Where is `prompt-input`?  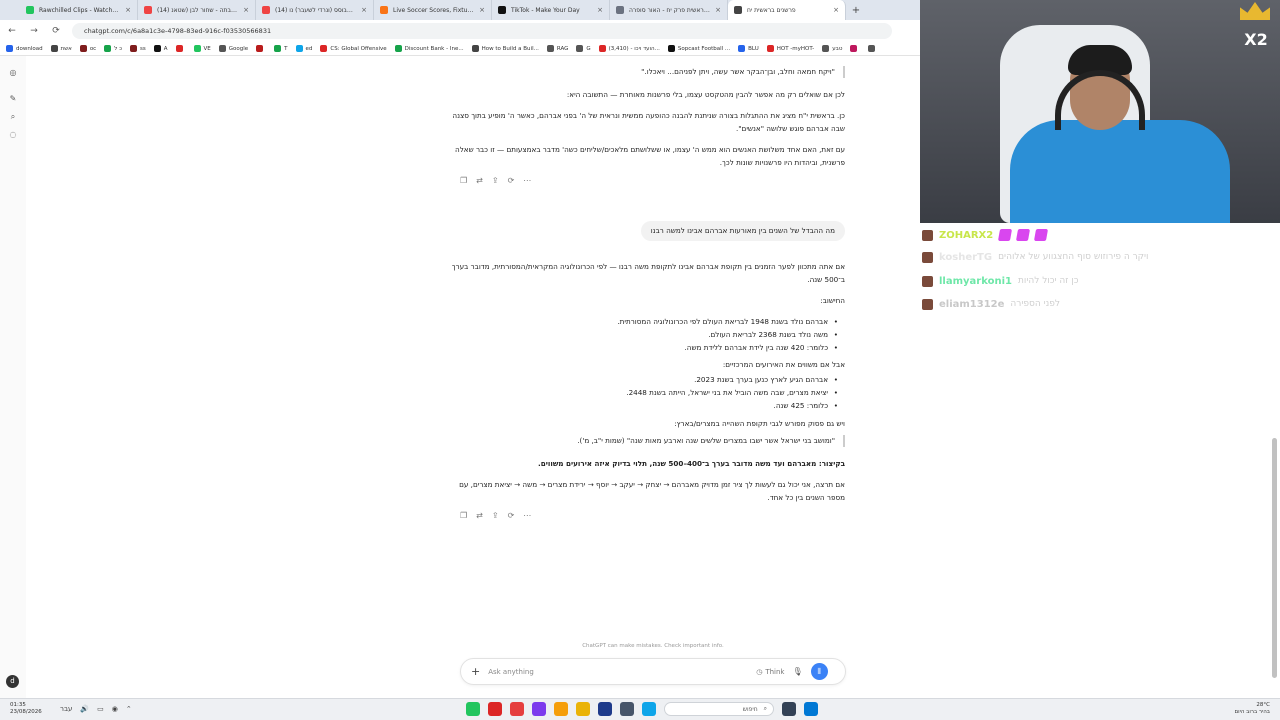 prompt-input is located at coordinates (618, 671).